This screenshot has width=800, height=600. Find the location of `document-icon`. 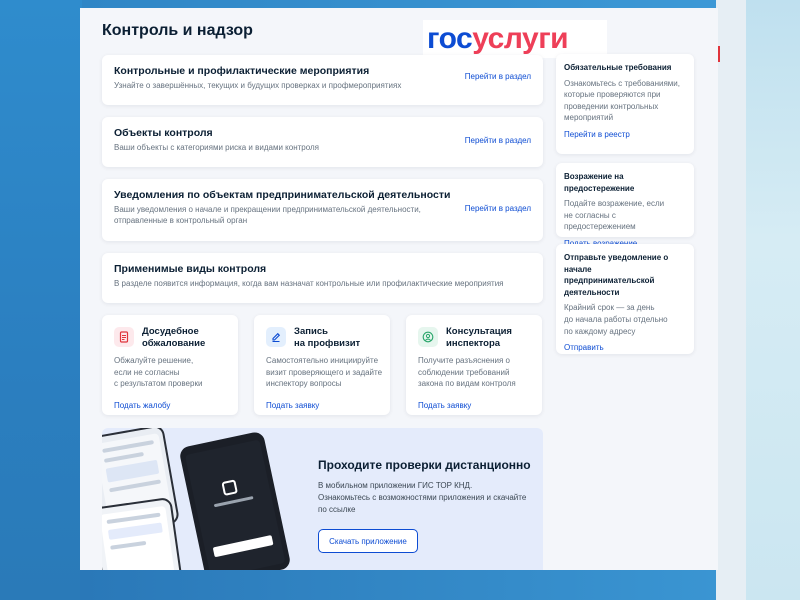

document-icon is located at coordinates (124, 337).